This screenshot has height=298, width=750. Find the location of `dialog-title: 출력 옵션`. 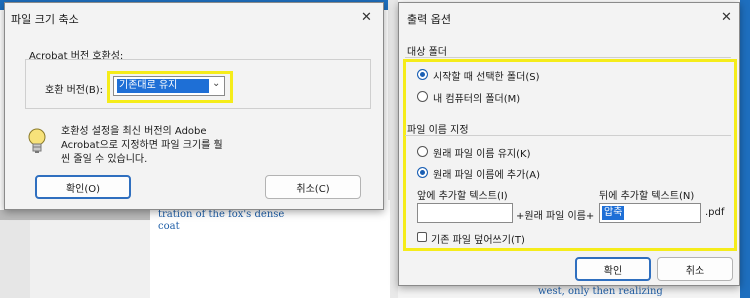

dialog-title: 출력 옵션 is located at coordinates (429, 19).